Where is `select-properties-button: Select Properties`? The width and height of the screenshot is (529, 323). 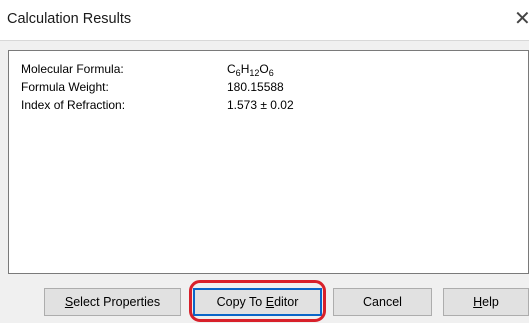
select-properties-button: Select Properties is located at coordinates (112, 302).